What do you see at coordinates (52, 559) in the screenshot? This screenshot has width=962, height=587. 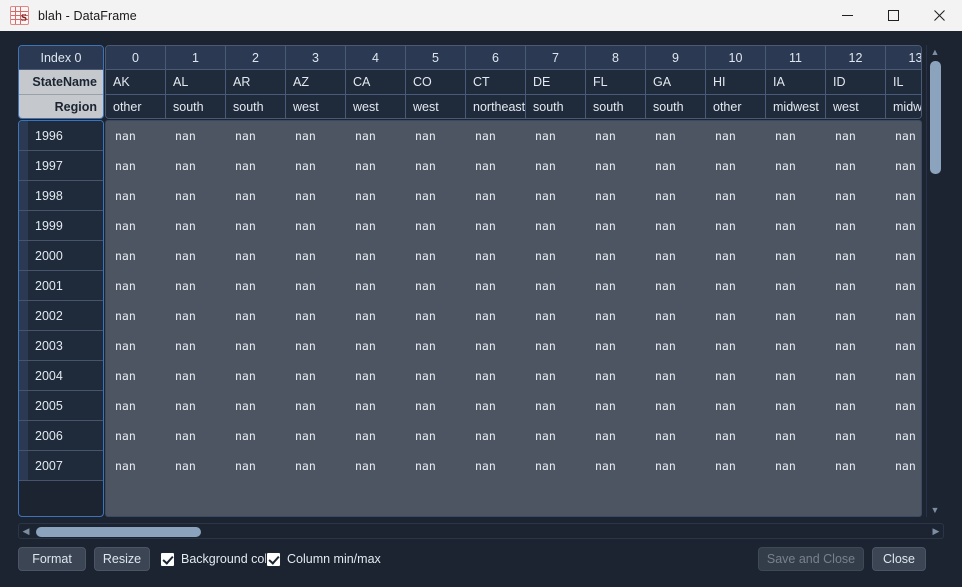 I see `format-button: Format` at bounding box center [52, 559].